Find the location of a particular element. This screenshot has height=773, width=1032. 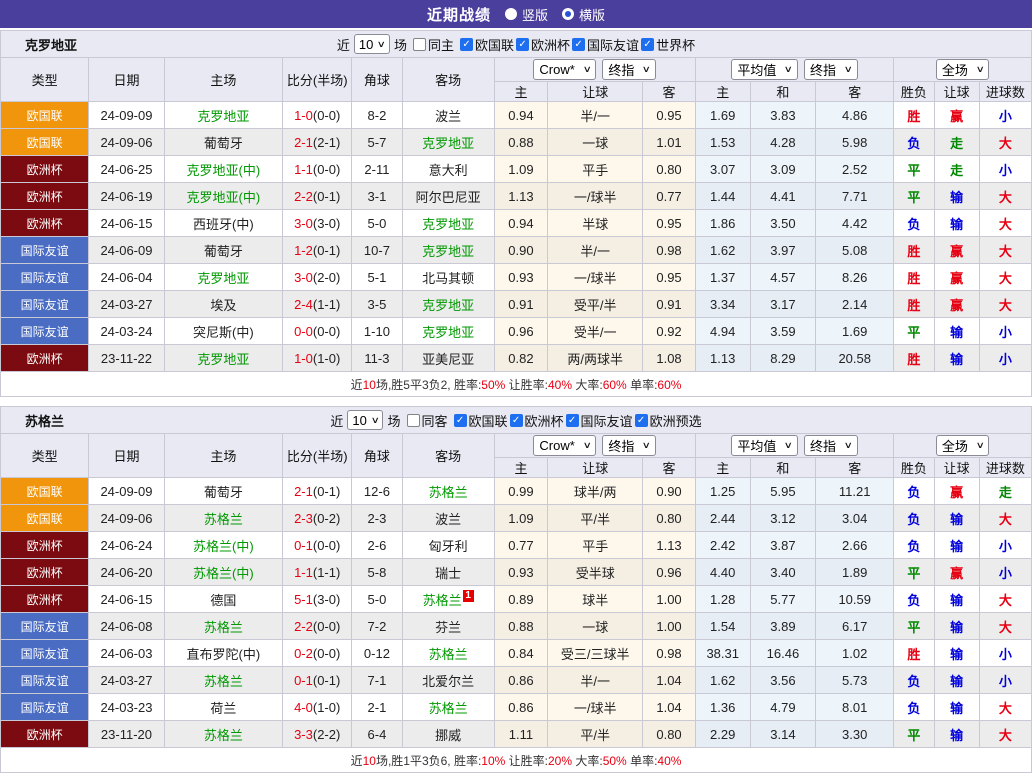

result-handicap: 输 is located at coordinates (956, 518).